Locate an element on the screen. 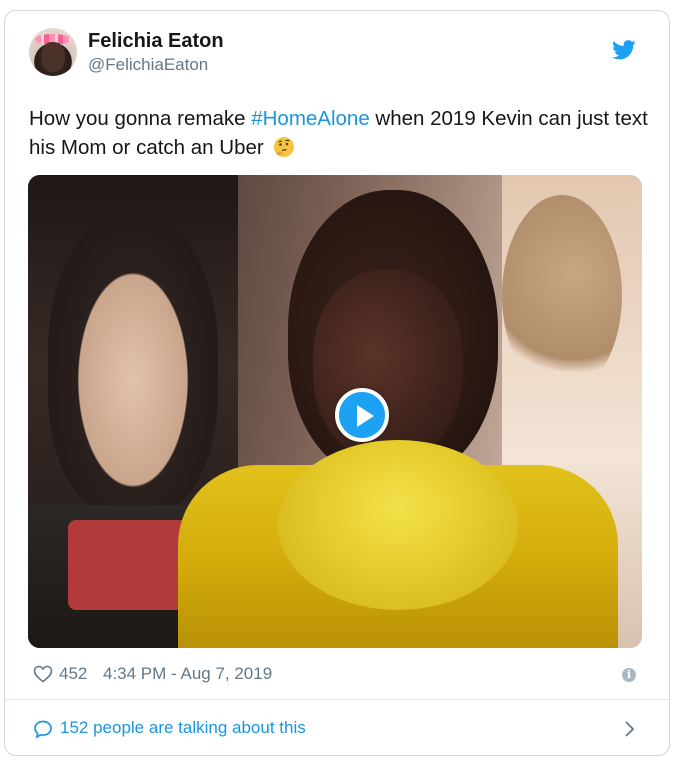 The image size is (676, 764). avatar is located at coordinates (53, 52).